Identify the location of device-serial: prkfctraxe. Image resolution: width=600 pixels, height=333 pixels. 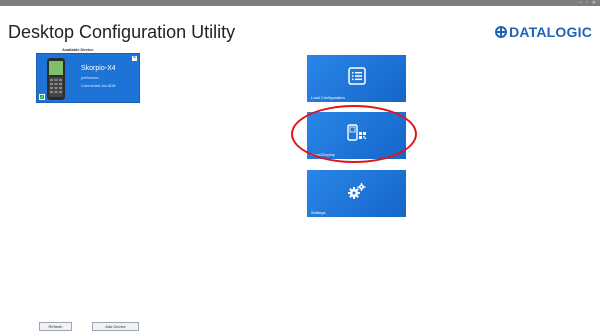
(90, 77).